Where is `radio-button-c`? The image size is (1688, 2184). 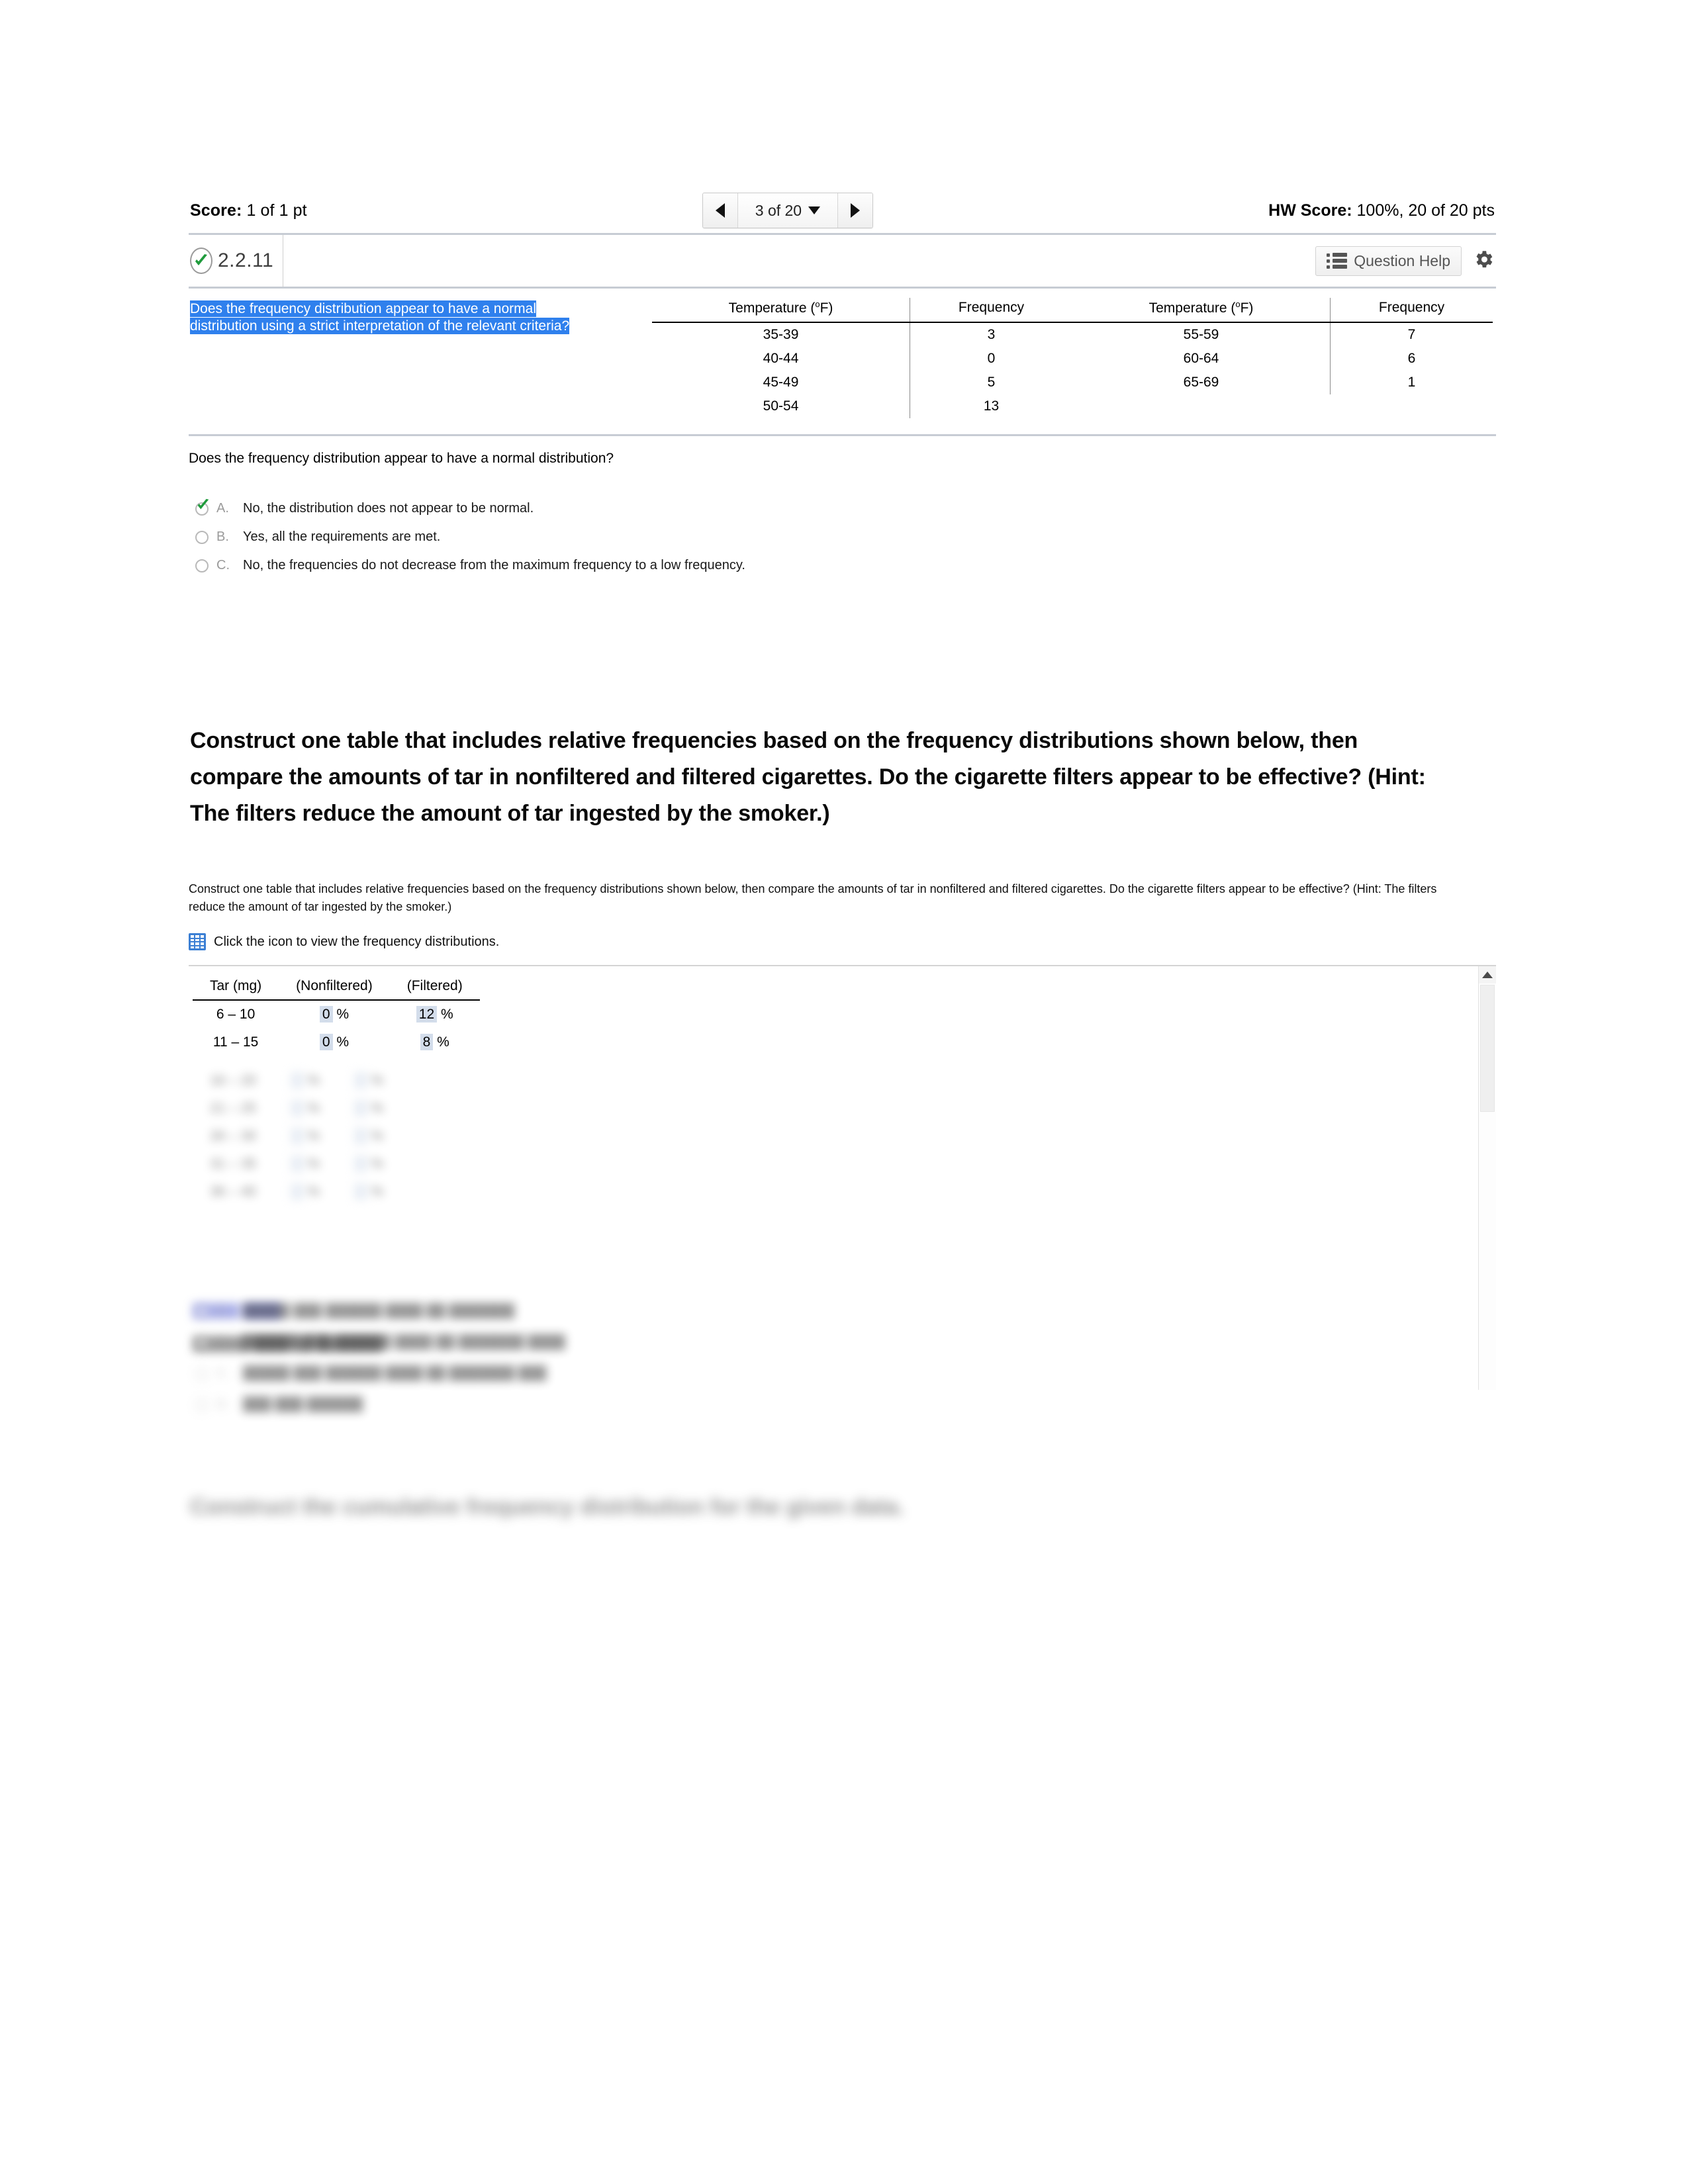
radio-button-c is located at coordinates (202, 565).